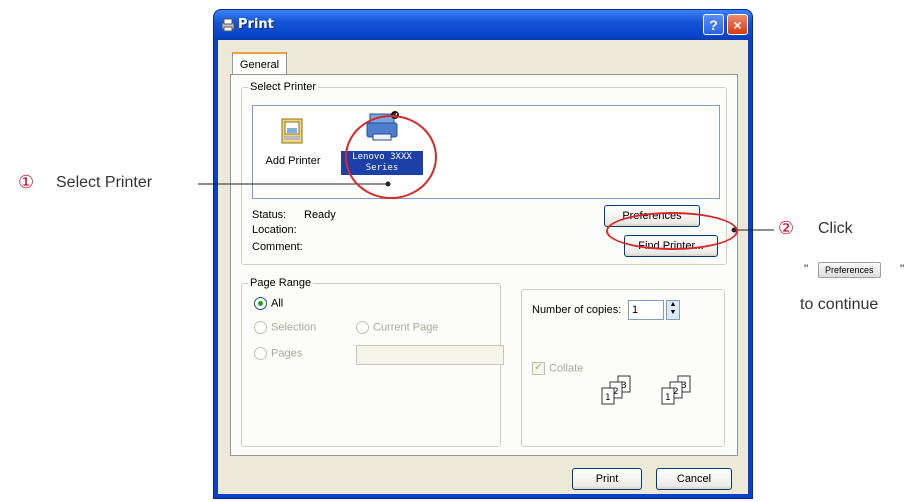  I want to click on window-title: Print, so click(256, 24).